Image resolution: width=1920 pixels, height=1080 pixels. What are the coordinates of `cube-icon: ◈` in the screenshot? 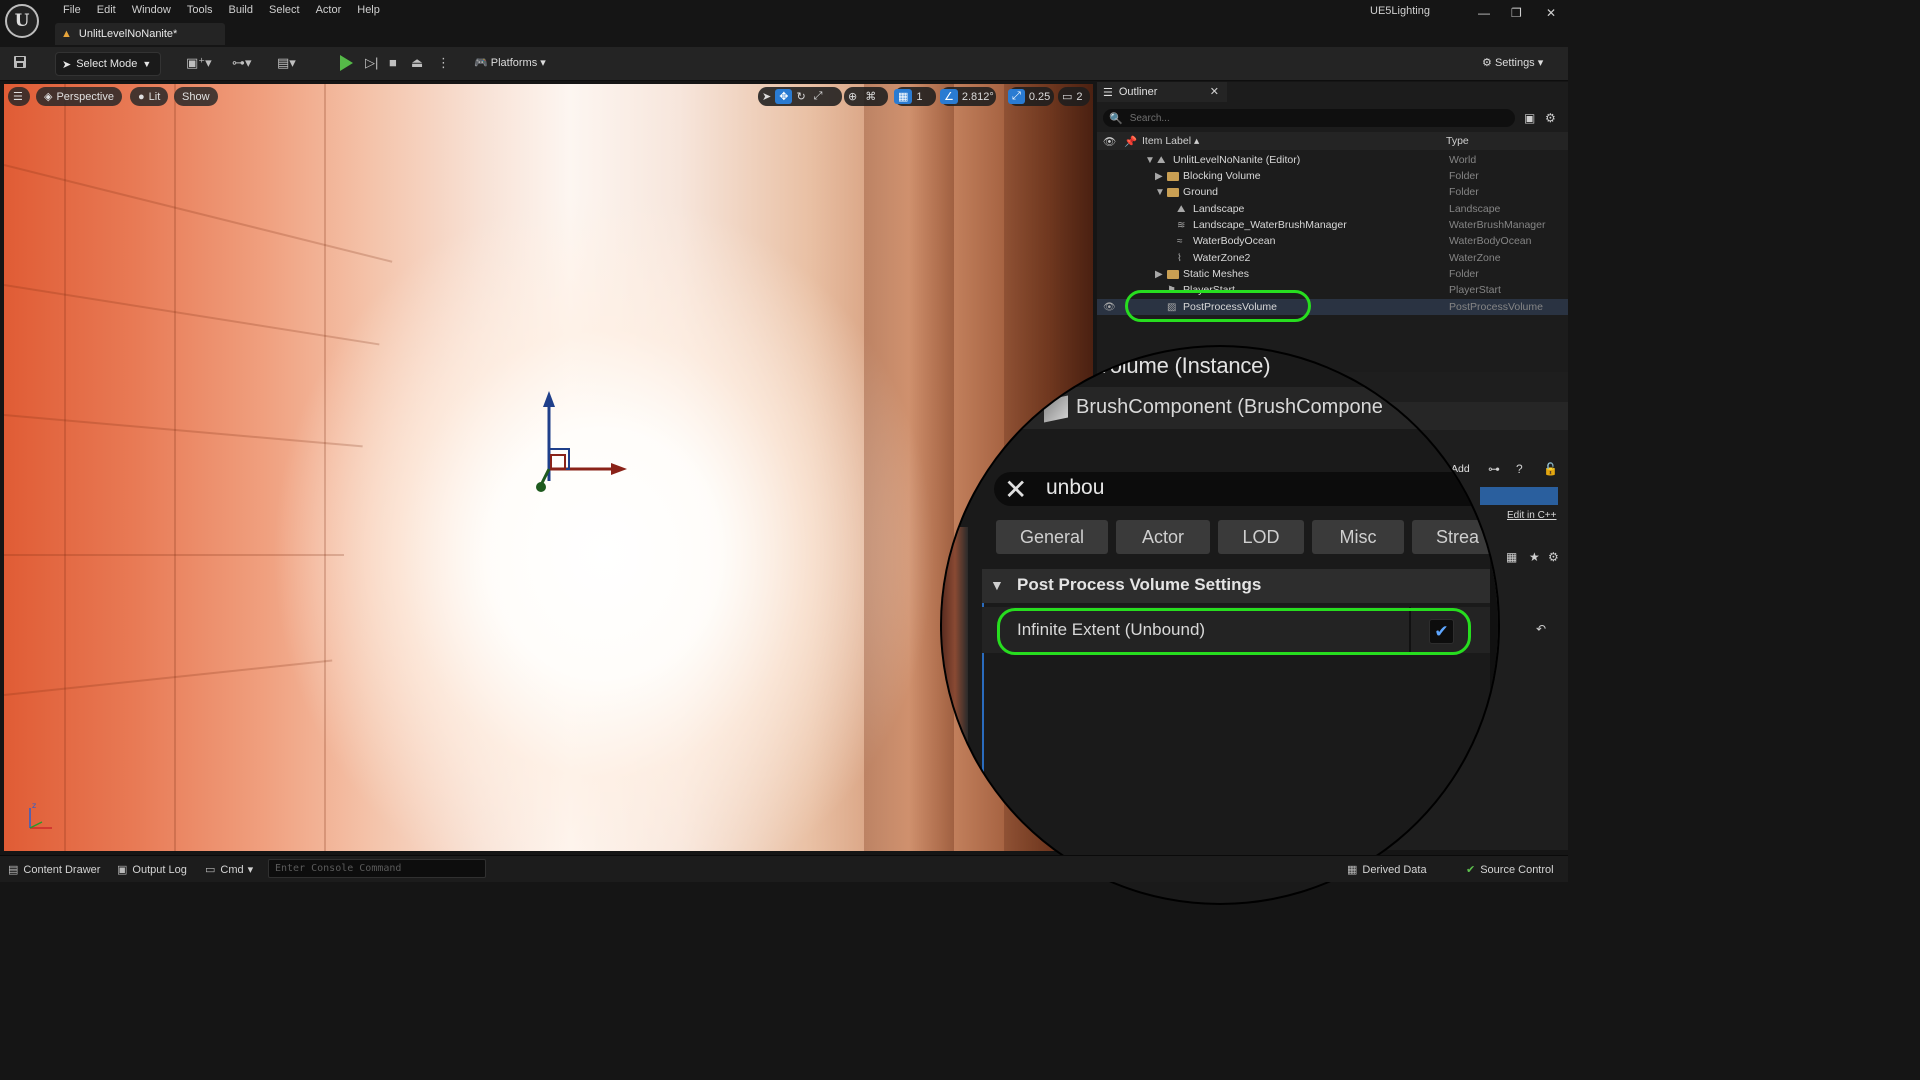 It's located at (48, 97).